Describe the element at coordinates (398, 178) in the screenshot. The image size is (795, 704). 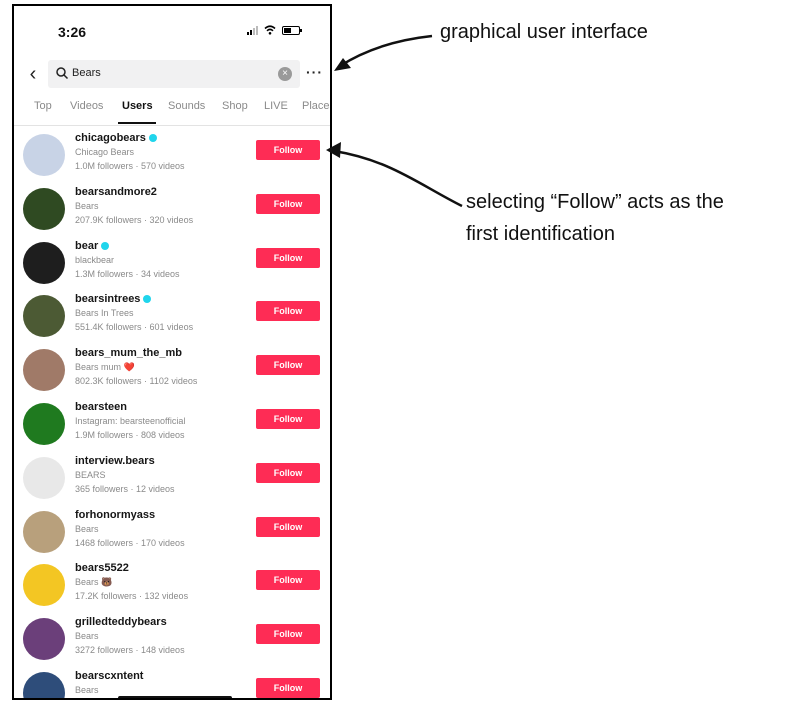
I see `follow-arrow` at that location.